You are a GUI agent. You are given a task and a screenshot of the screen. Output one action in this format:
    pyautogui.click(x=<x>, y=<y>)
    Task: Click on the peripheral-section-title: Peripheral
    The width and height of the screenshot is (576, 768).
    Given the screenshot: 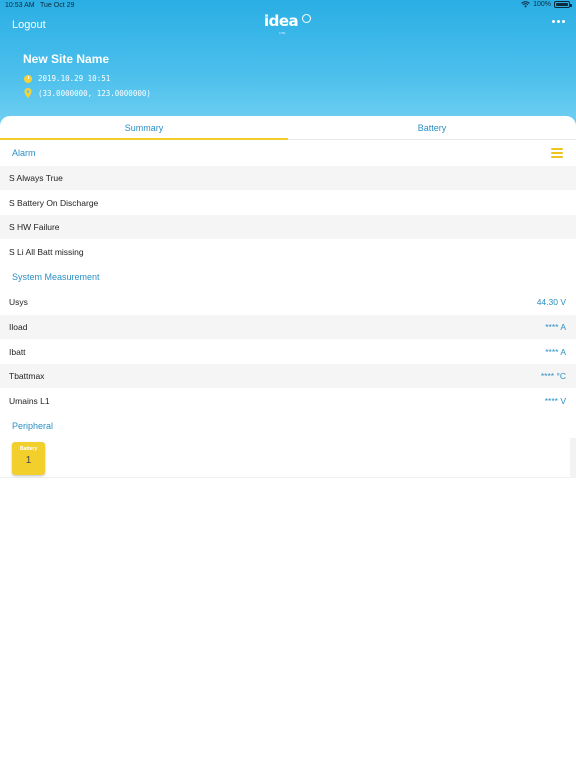 What is the action you would take?
    pyautogui.click(x=33, y=426)
    